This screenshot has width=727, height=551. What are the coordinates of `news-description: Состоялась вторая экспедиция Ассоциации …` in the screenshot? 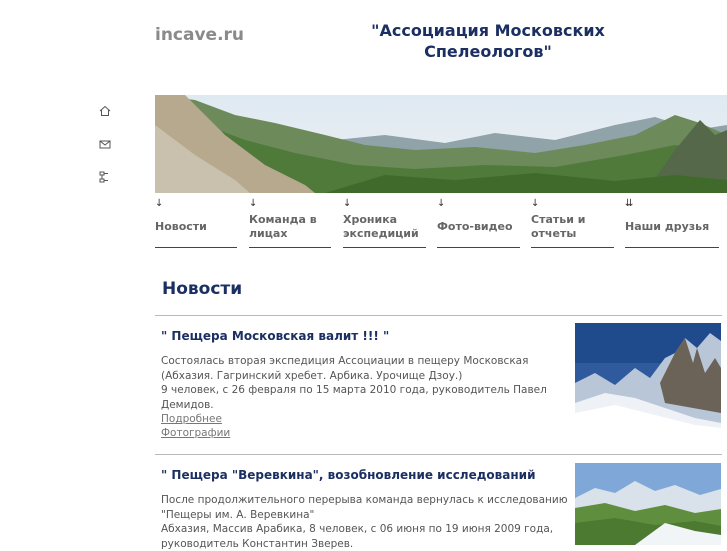 It's located at (361, 383).